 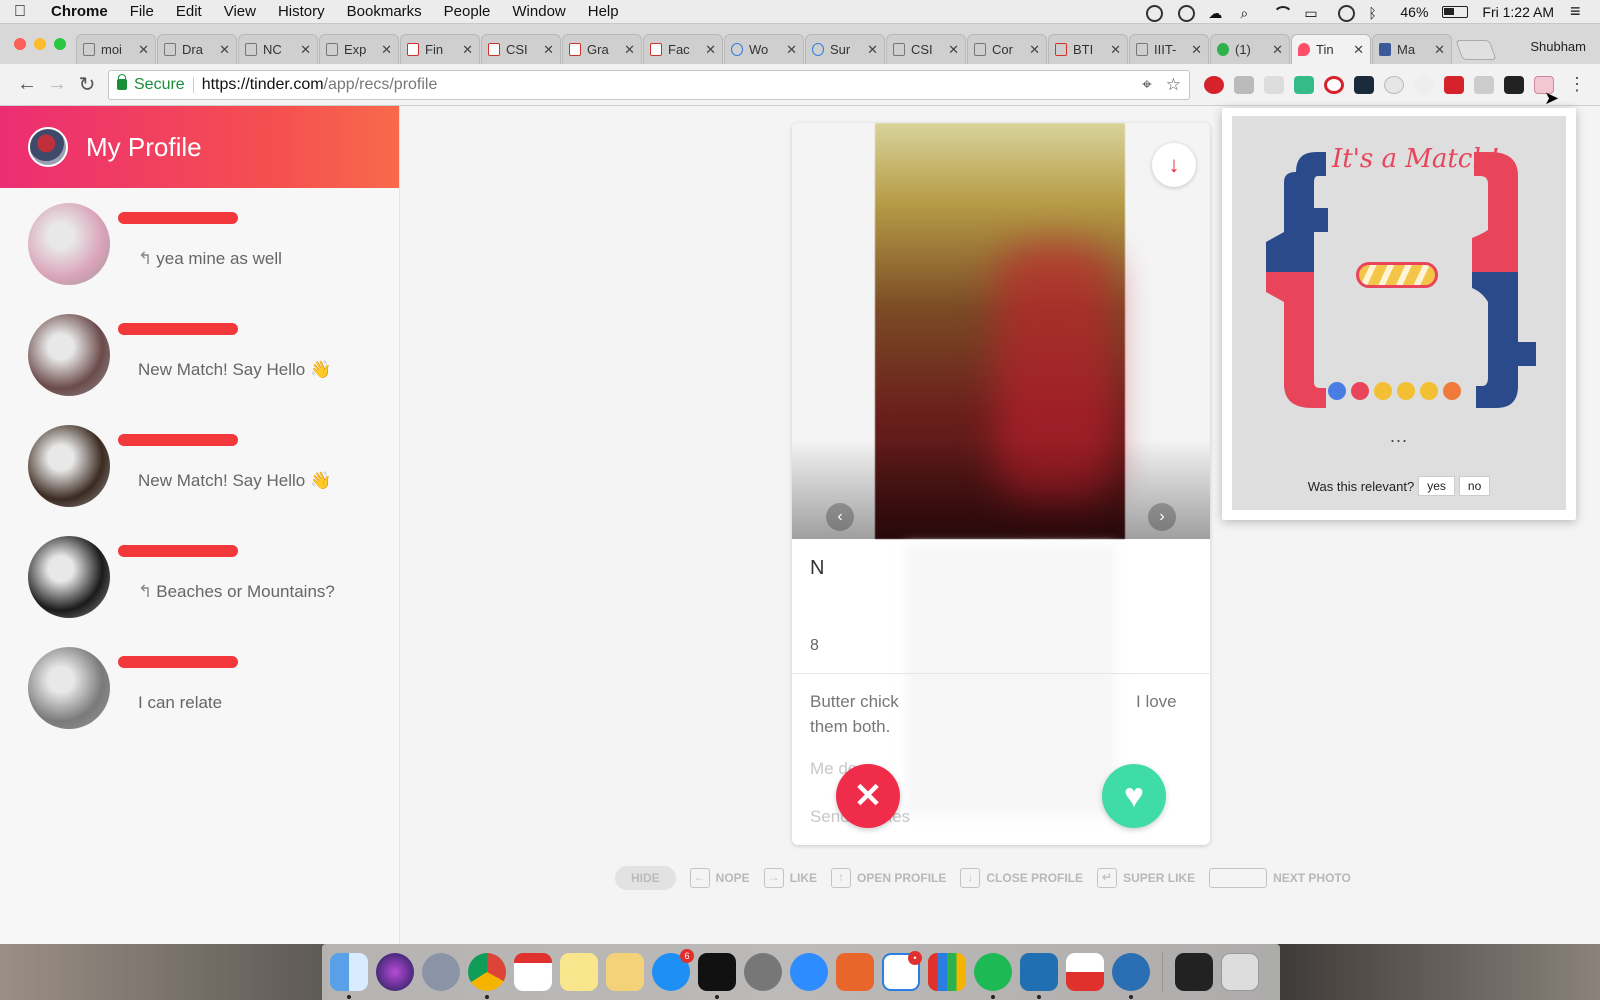 I want to click on spotify-icon, so click(x=993, y=976).